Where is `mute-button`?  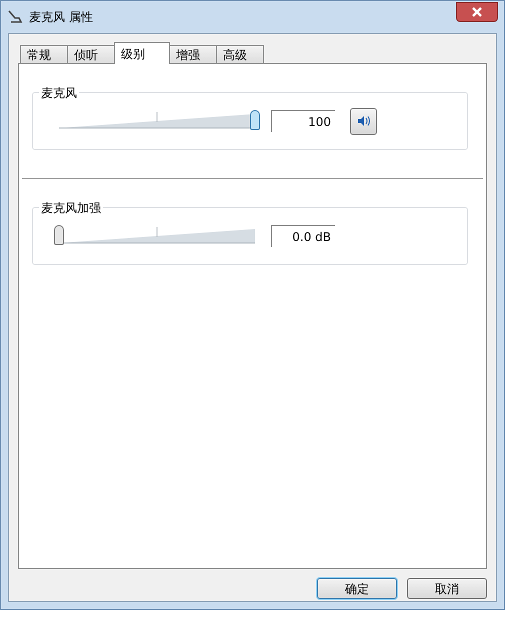
mute-button is located at coordinates (363, 121).